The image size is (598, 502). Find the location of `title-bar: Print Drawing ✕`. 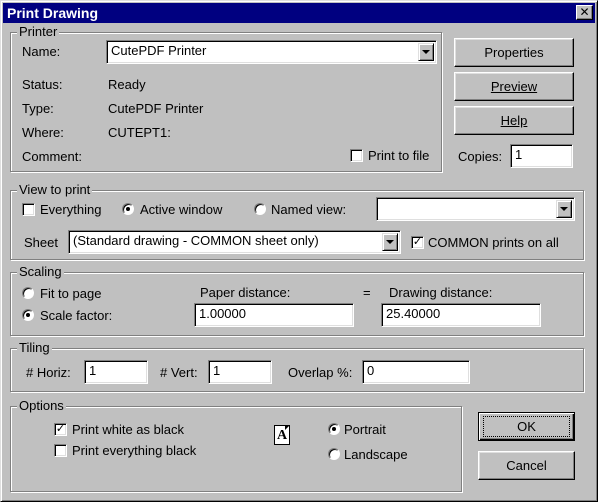

title-bar: Print Drawing ✕ is located at coordinates (299, 13).